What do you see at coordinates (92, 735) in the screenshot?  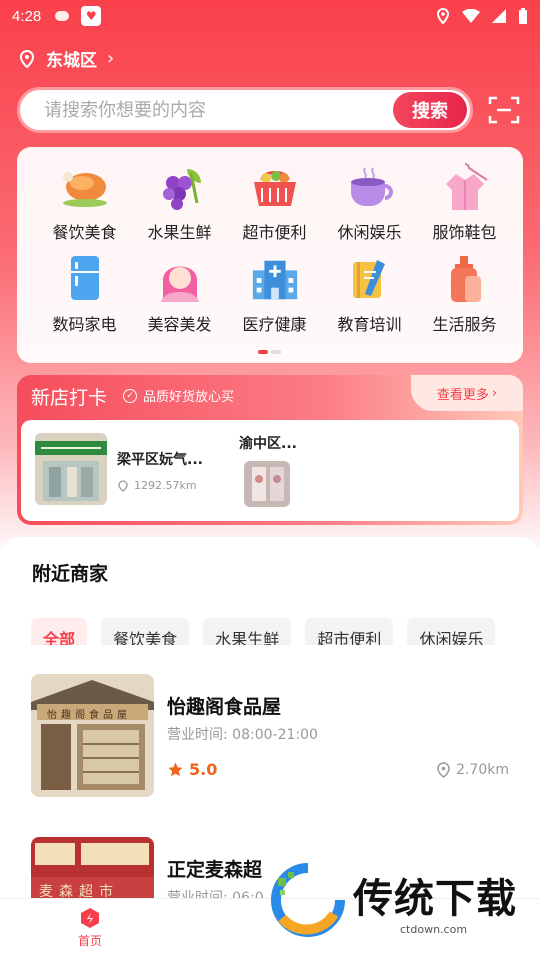 I see `merchant-photo: 怡趣阁食品屋` at bounding box center [92, 735].